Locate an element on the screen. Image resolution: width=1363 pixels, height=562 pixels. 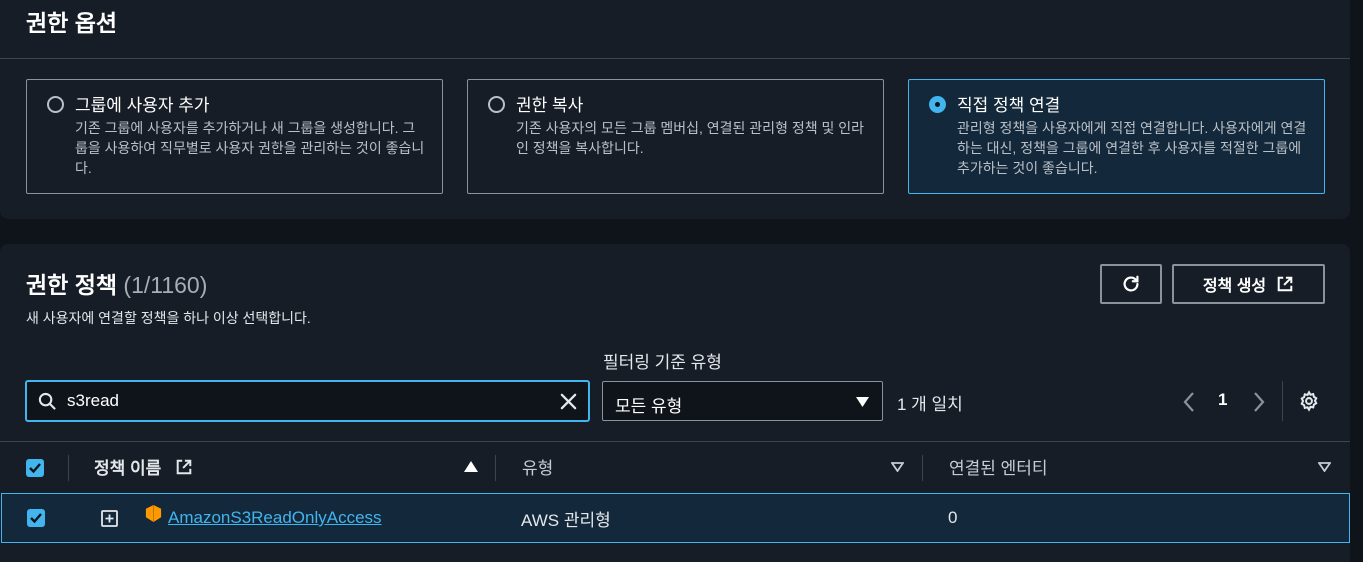
create-policy-label: 정책 생성 is located at coordinates (1234, 286).